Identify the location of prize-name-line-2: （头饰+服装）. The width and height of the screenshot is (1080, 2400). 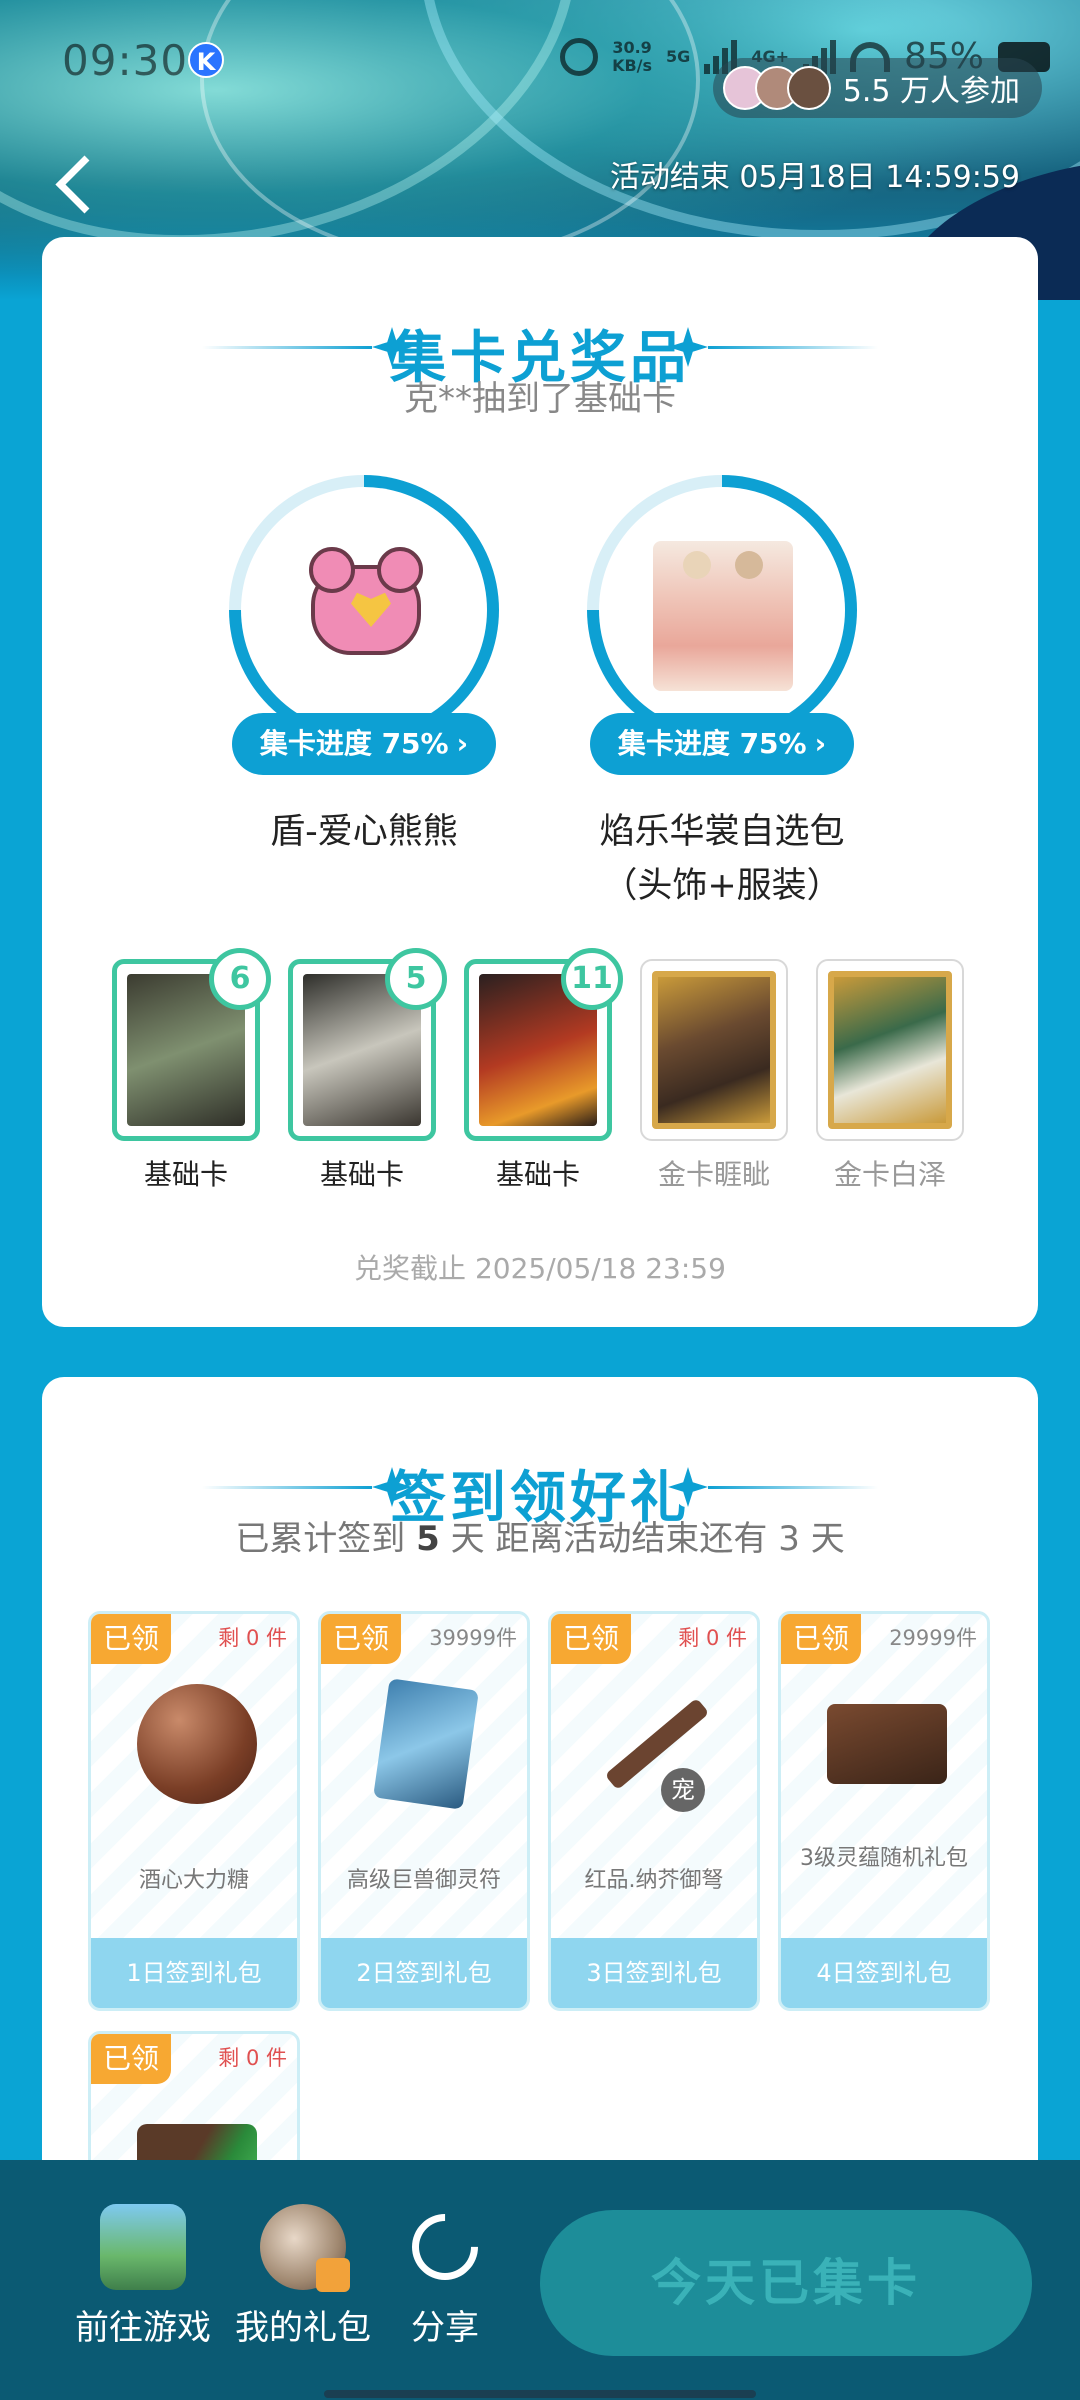
(722, 886).